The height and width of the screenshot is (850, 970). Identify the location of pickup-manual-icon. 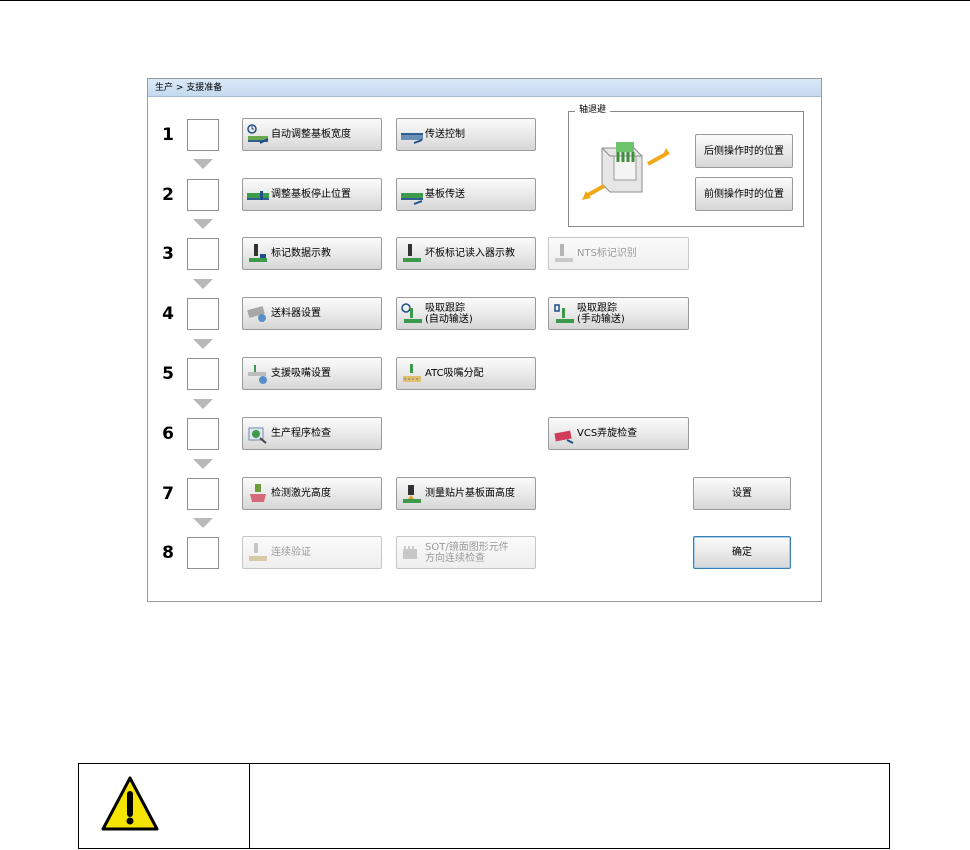
(564, 313).